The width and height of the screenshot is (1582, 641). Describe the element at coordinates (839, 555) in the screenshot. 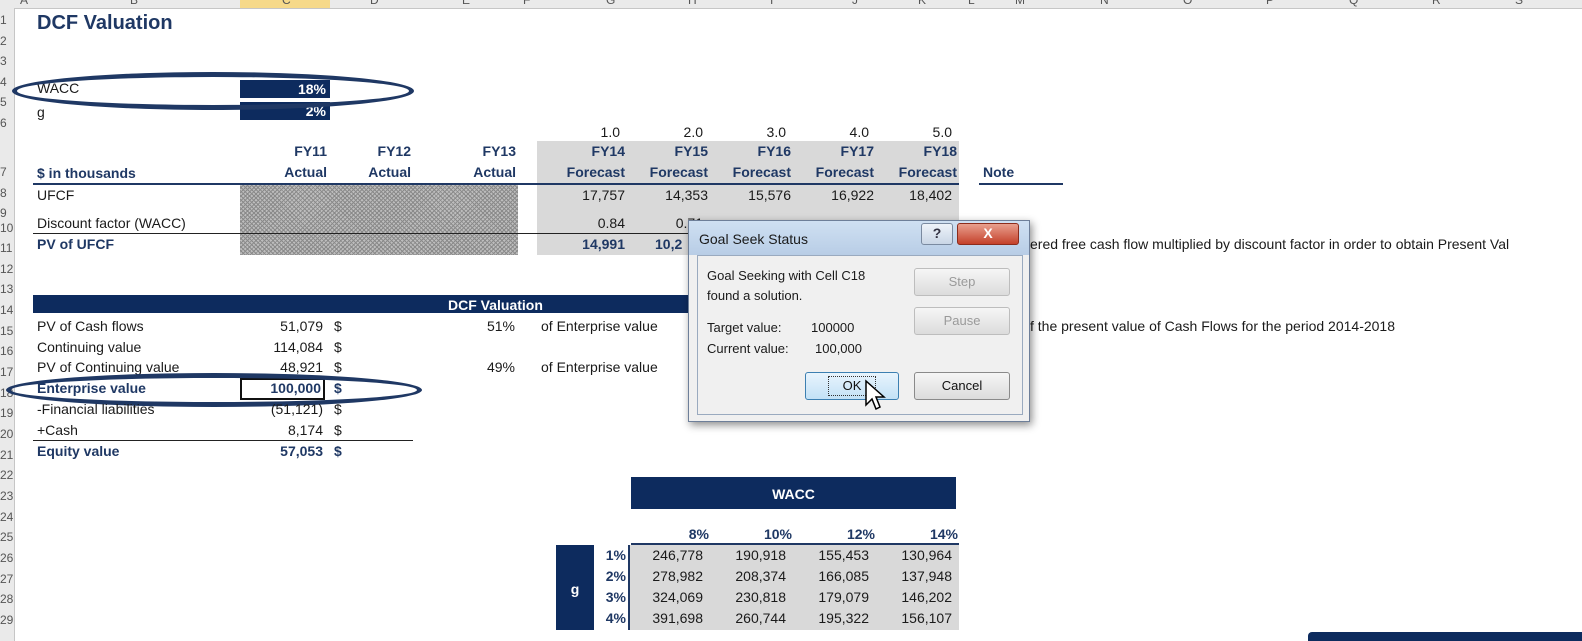

I see `sensitivity-cell: 155,453` at that location.